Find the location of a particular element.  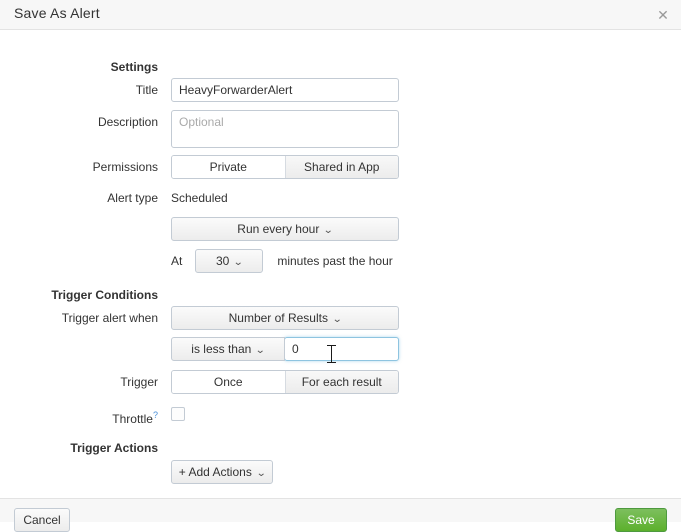

trigger-toggle-group: Once For each result is located at coordinates (285, 382).